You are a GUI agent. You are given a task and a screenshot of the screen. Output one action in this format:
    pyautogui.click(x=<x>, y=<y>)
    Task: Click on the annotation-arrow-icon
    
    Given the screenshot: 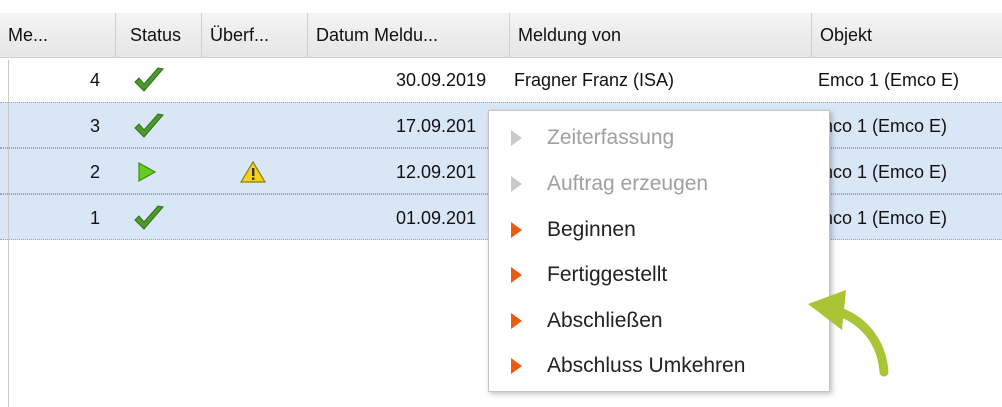 What is the action you would take?
    pyautogui.click(x=848, y=333)
    